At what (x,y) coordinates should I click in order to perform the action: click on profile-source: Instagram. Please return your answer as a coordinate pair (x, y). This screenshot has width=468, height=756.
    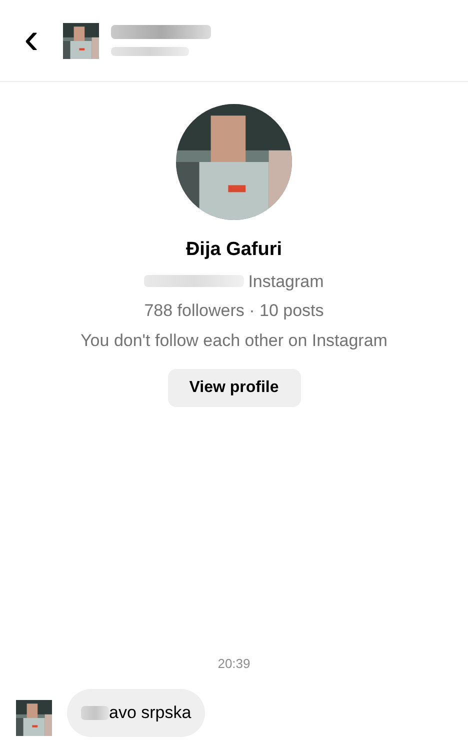
    Looking at the image, I should click on (286, 281).